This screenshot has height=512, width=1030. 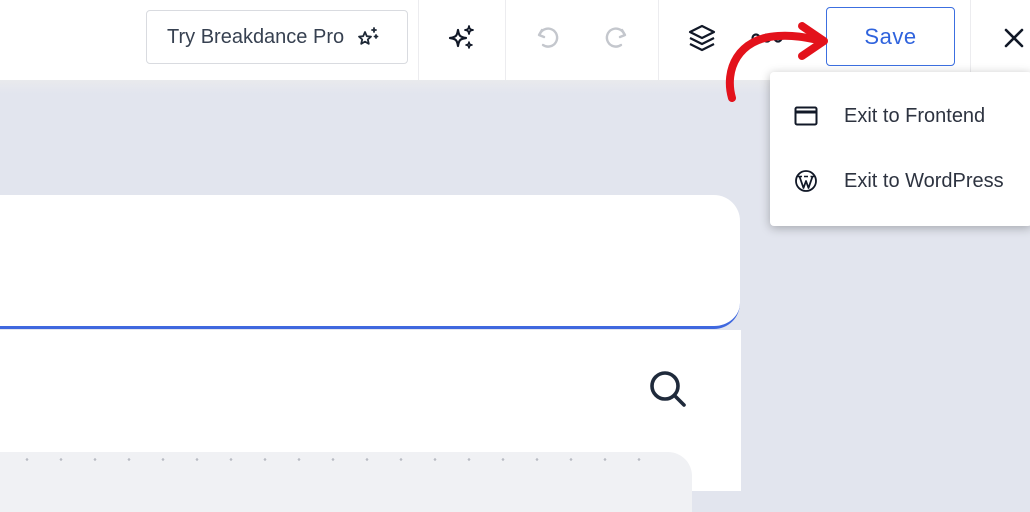 I want to click on search-button, so click(x=668, y=390).